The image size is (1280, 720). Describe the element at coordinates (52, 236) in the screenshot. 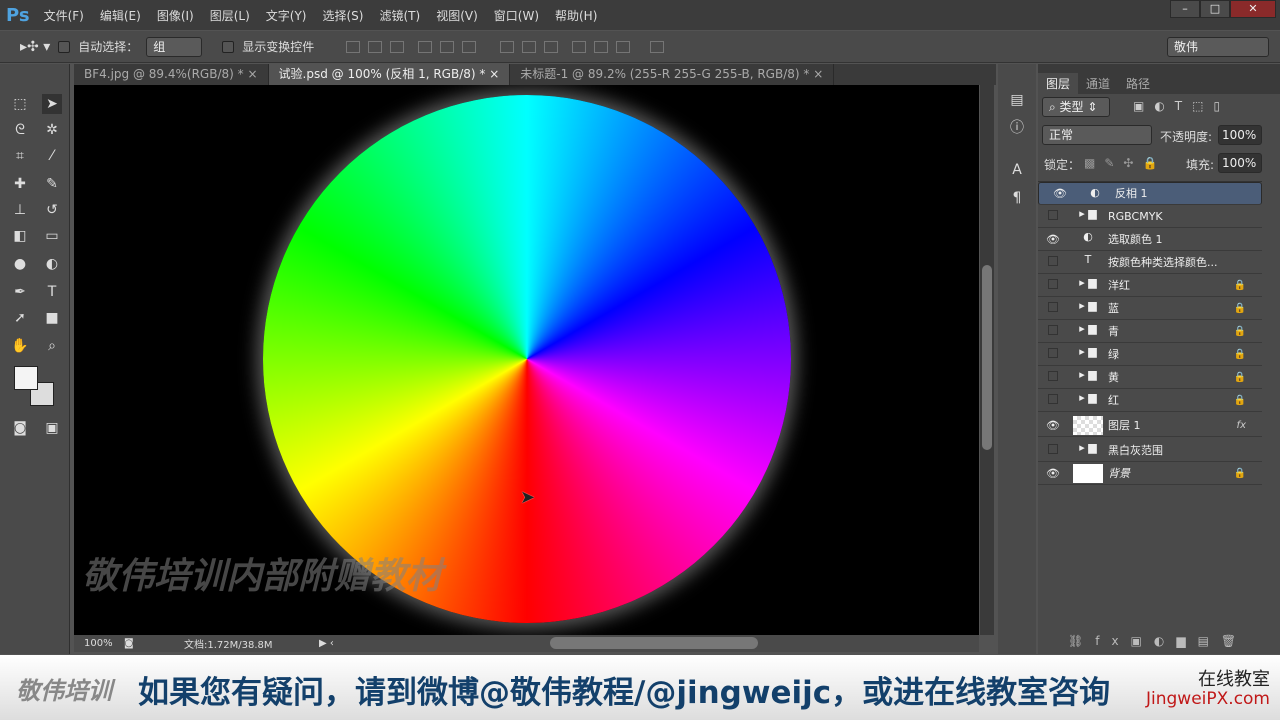

I see `gradient-tool-icon: ▭` at that location.